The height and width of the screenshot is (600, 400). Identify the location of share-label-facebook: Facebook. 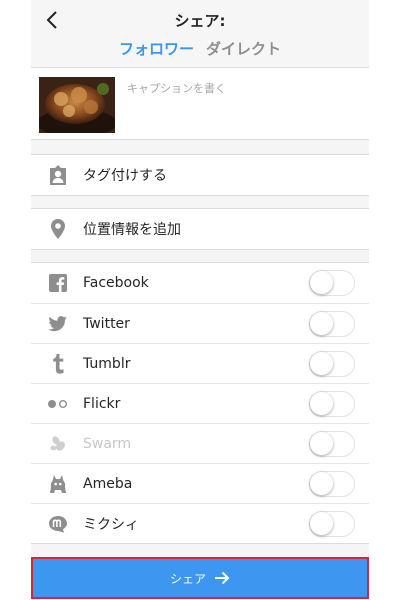
(116, 283).